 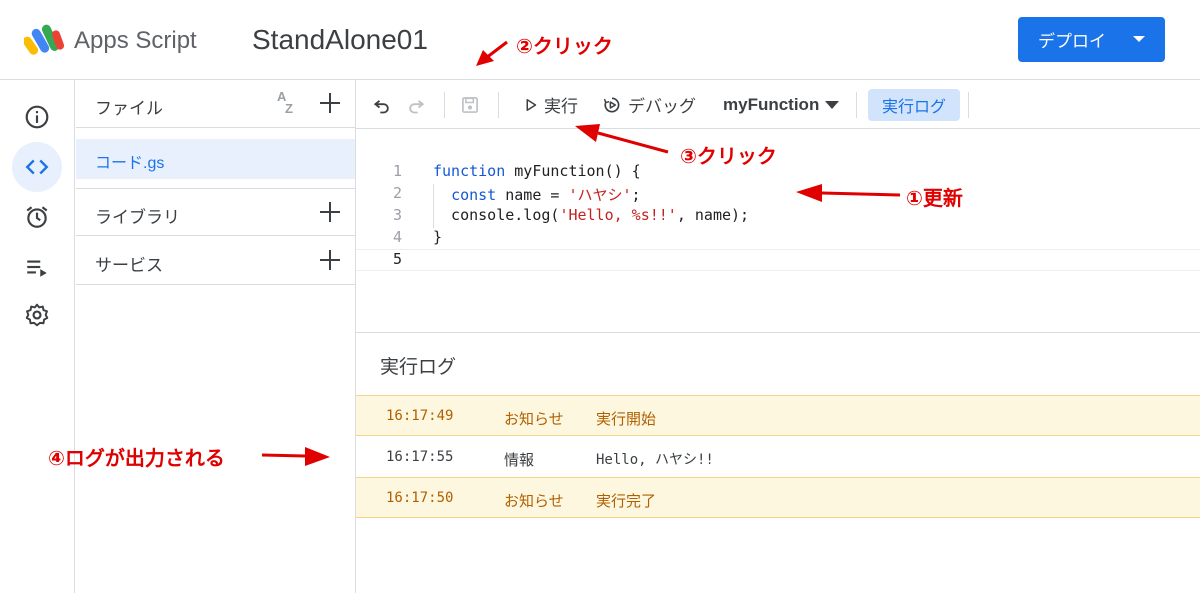 I want to click on nav-triggers-button, so click(x=37, y=217).